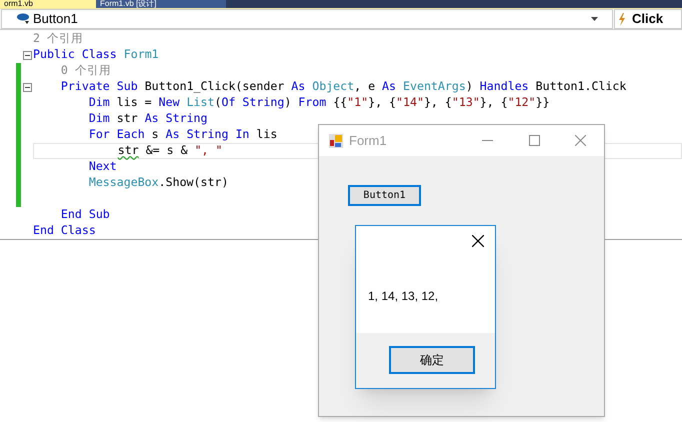 The width and height of the screenshot is (682, 422). I want to click on lightning-icon, so click(622, 19).